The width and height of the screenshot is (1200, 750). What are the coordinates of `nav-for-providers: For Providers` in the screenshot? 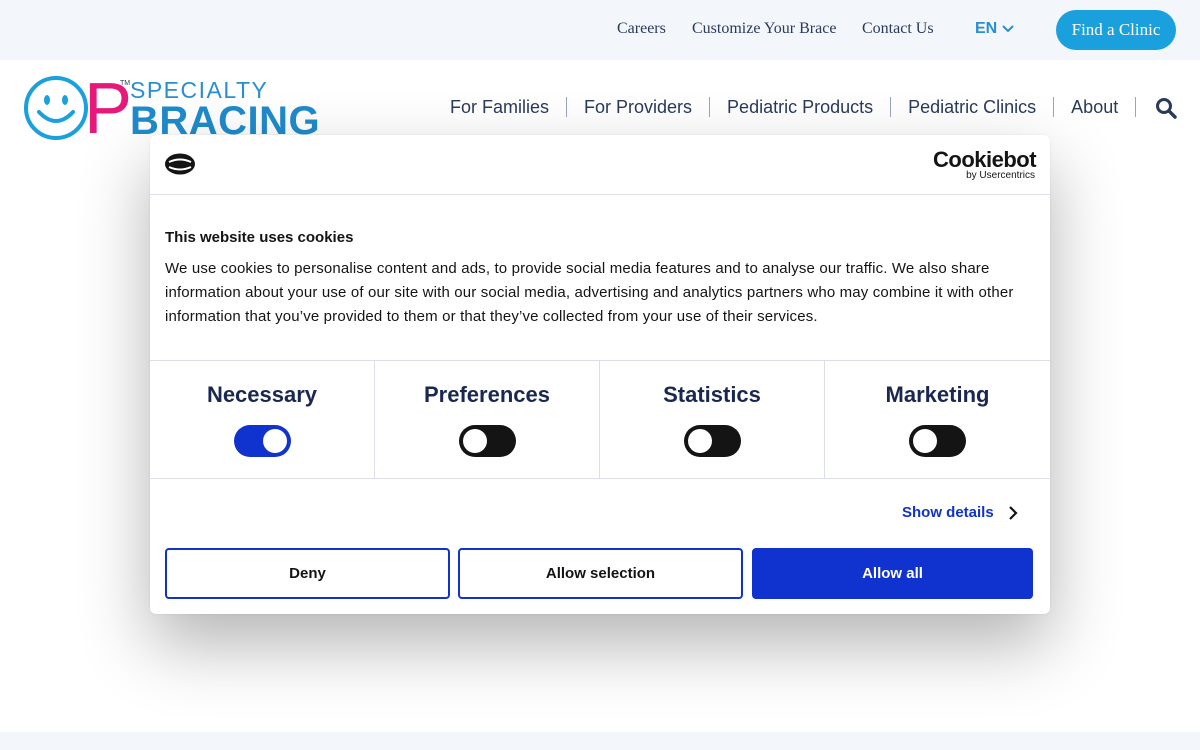 It's located at (639, 107).